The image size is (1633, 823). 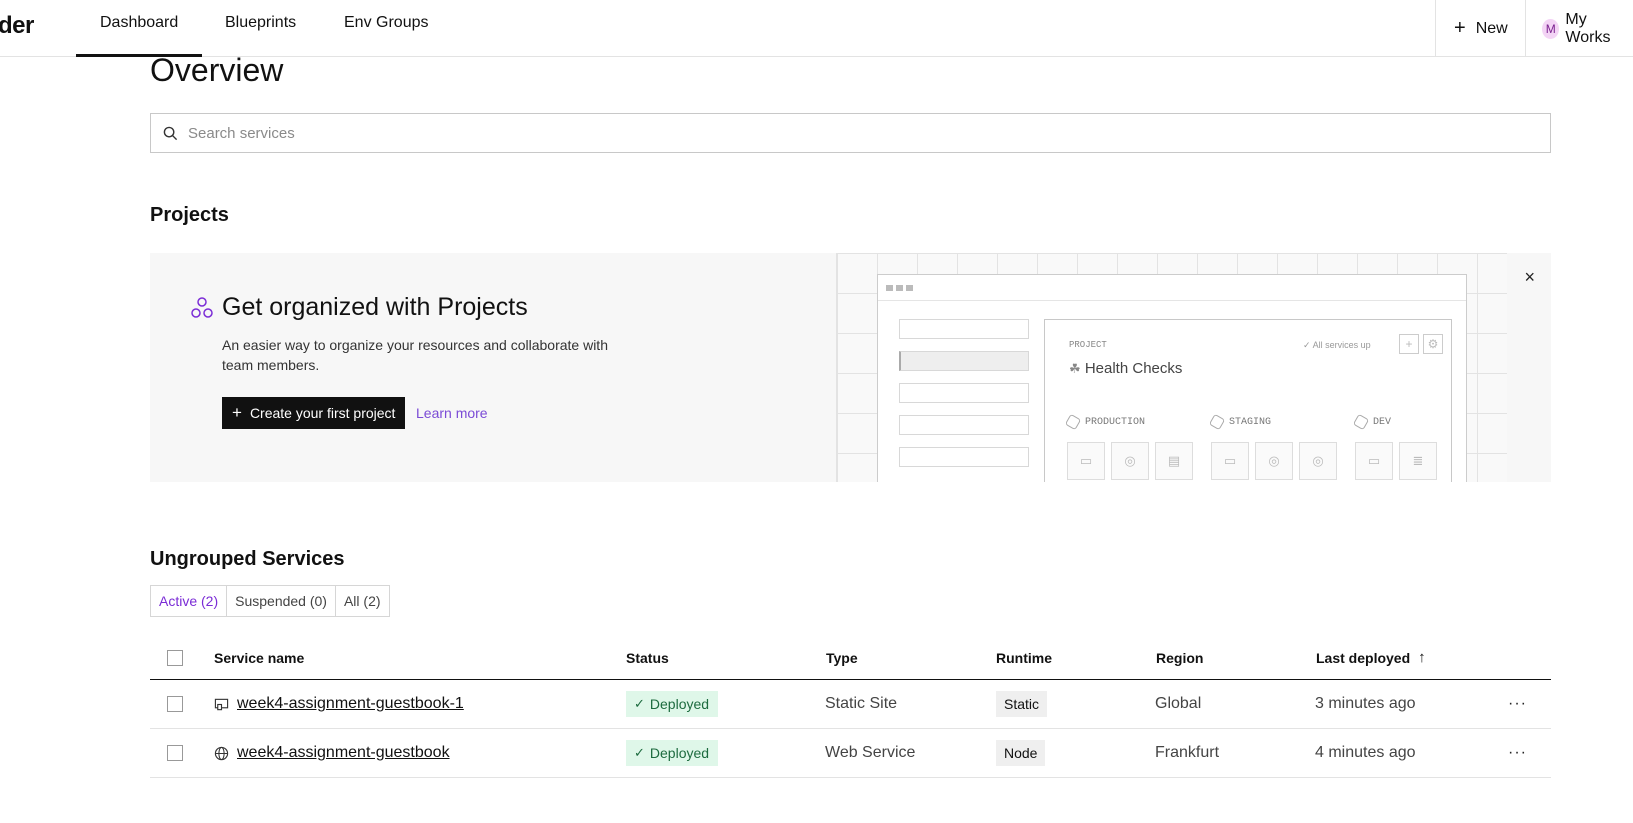 I want to click on search-box, so click(x=850, y=133).